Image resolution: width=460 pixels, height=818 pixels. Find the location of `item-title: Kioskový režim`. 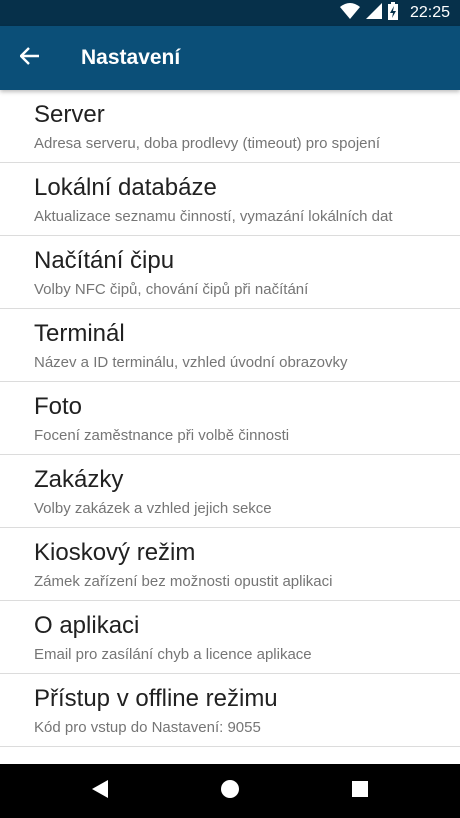

item-title: Kioskový režim is located at coordinates (115, 552).